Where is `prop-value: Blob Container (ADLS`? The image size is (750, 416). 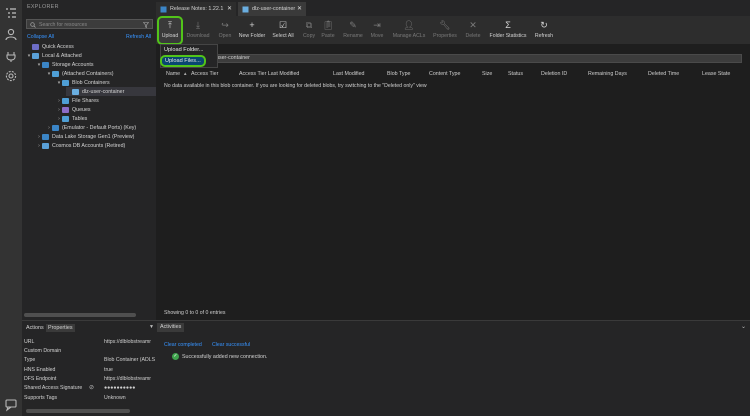 prop-value: Blob Container (ADLS is located at coordinates (130, 360).